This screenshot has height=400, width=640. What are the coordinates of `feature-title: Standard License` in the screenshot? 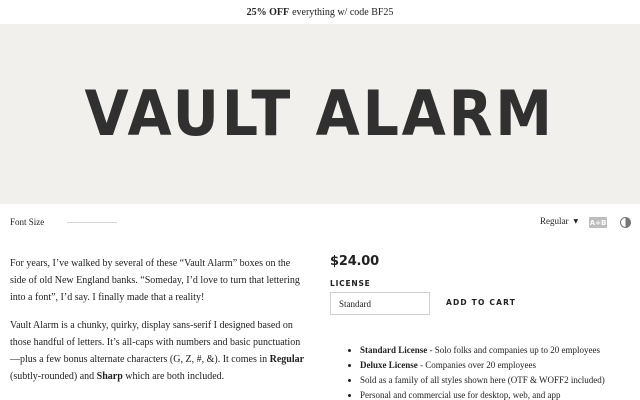 It's located at (394, 350).